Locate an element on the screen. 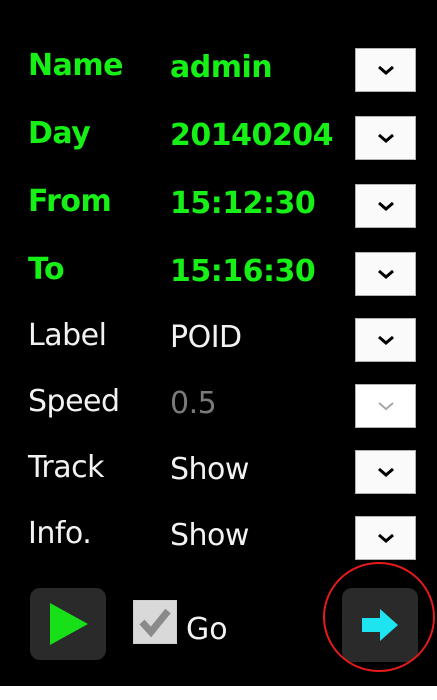  label-dropdown-button is located at coordinates (385, 340).